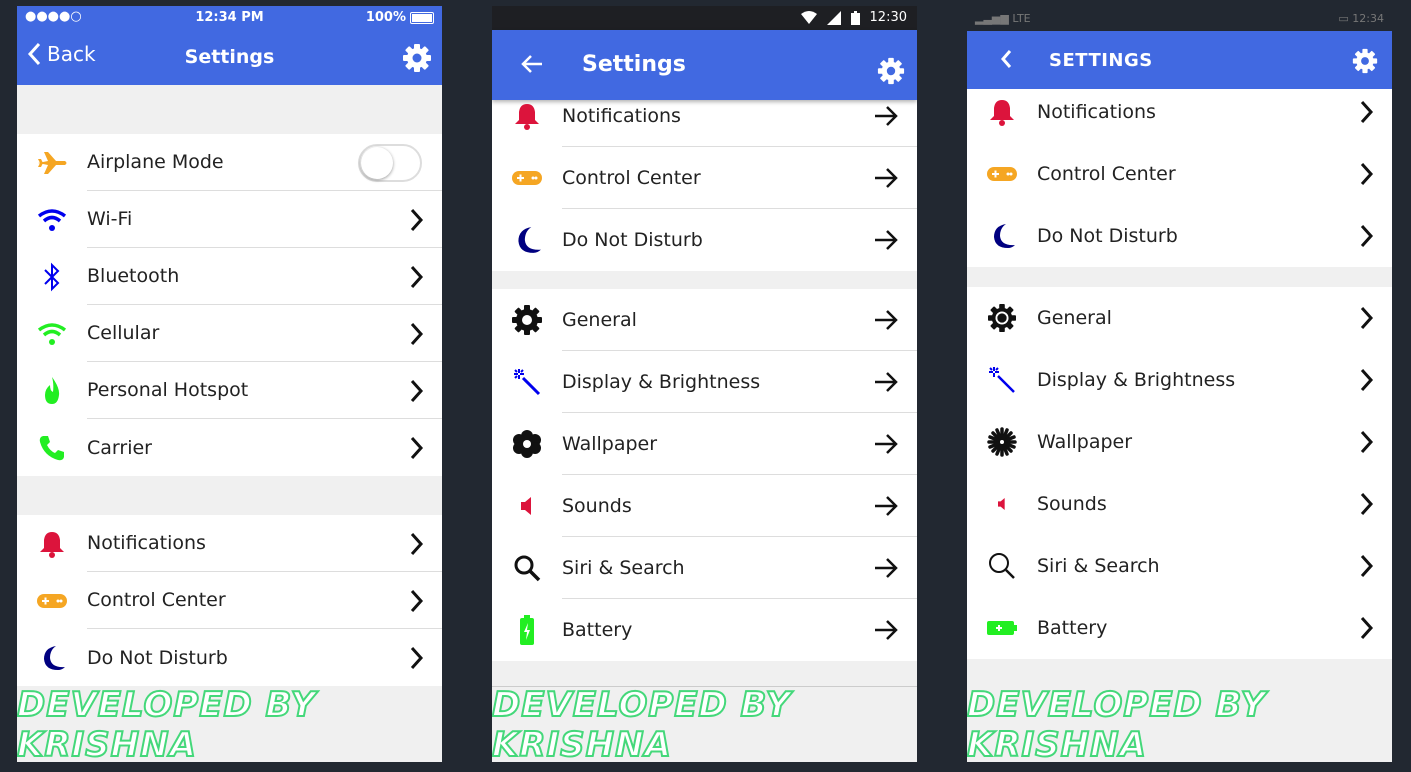 The height and width of the screenshot is (772, 1411). What do you see at coordinates (1136, 380) in the screenshot?
I see `row-label: Display & Brightness` at bounding box center [1136, 380].